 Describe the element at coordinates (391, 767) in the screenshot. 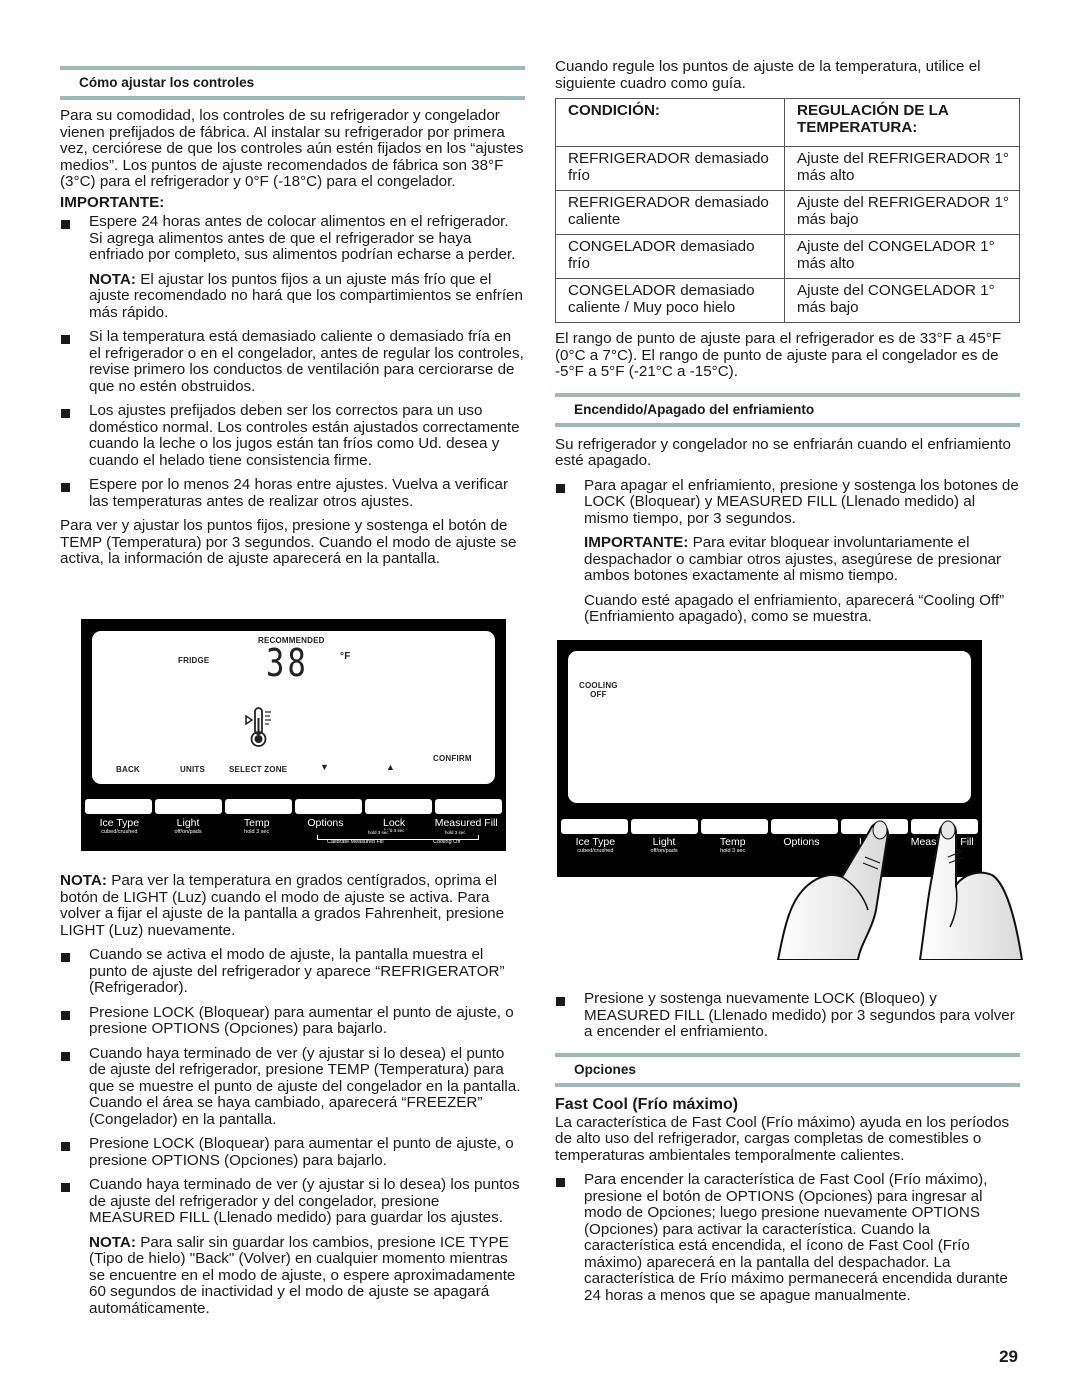

I see `softkey-up-arrow-icon: ▲` at that location.